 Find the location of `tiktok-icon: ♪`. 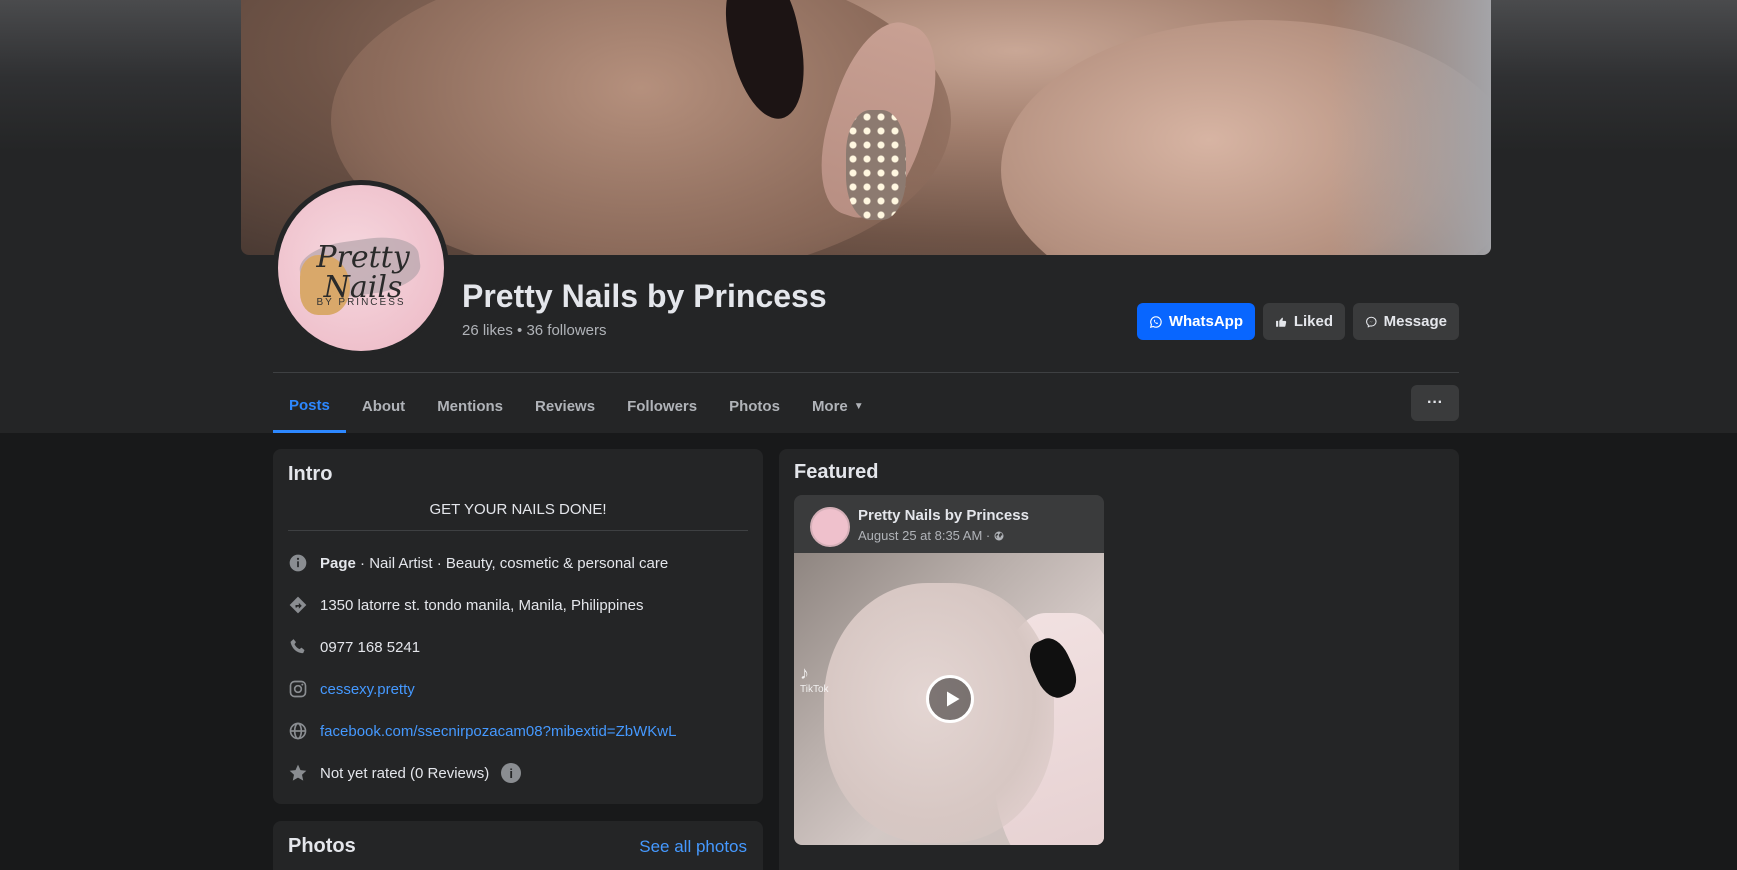

tiktok-icon: ♪ is located at coordinates (804, 673).